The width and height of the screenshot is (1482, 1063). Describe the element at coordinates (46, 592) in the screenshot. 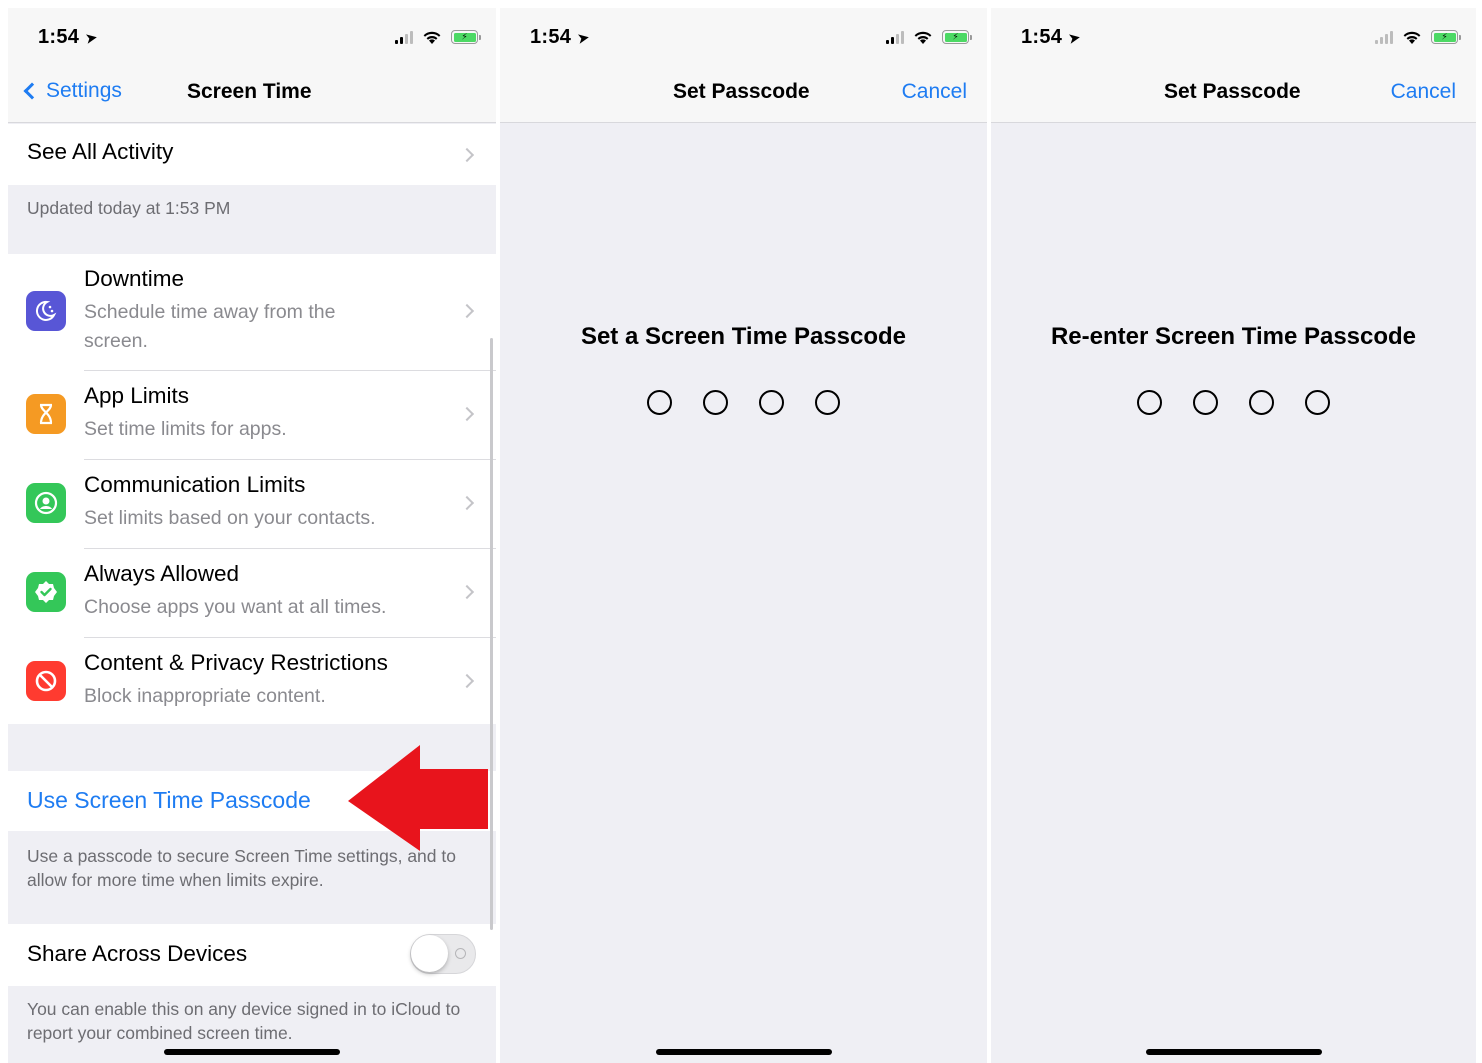

I see `check-badge-icon` at that location.